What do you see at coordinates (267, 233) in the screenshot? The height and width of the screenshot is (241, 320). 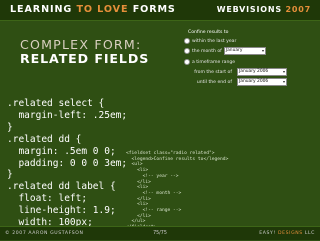 I see `company-easy: EASY!` at bounding box center [267, 233].